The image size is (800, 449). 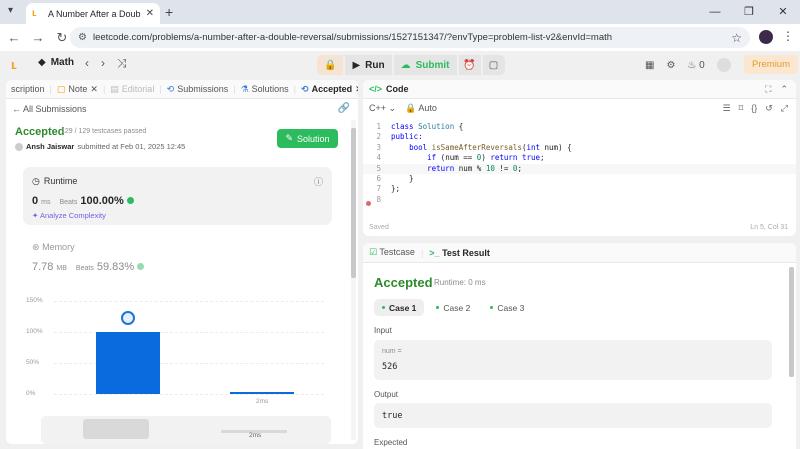 What do you see at coordinates (356, 65) in the screenshot?
I see `play-icon: ▶` at bounding box center [356, 65].